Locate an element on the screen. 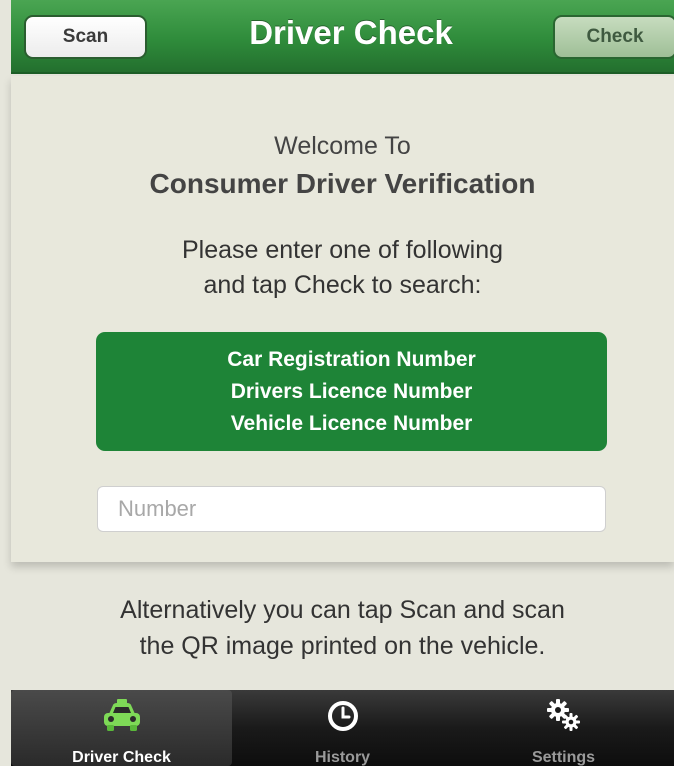 The height and width of the screenshot is (766, 674). number-input is located at coordinates (351, 509).